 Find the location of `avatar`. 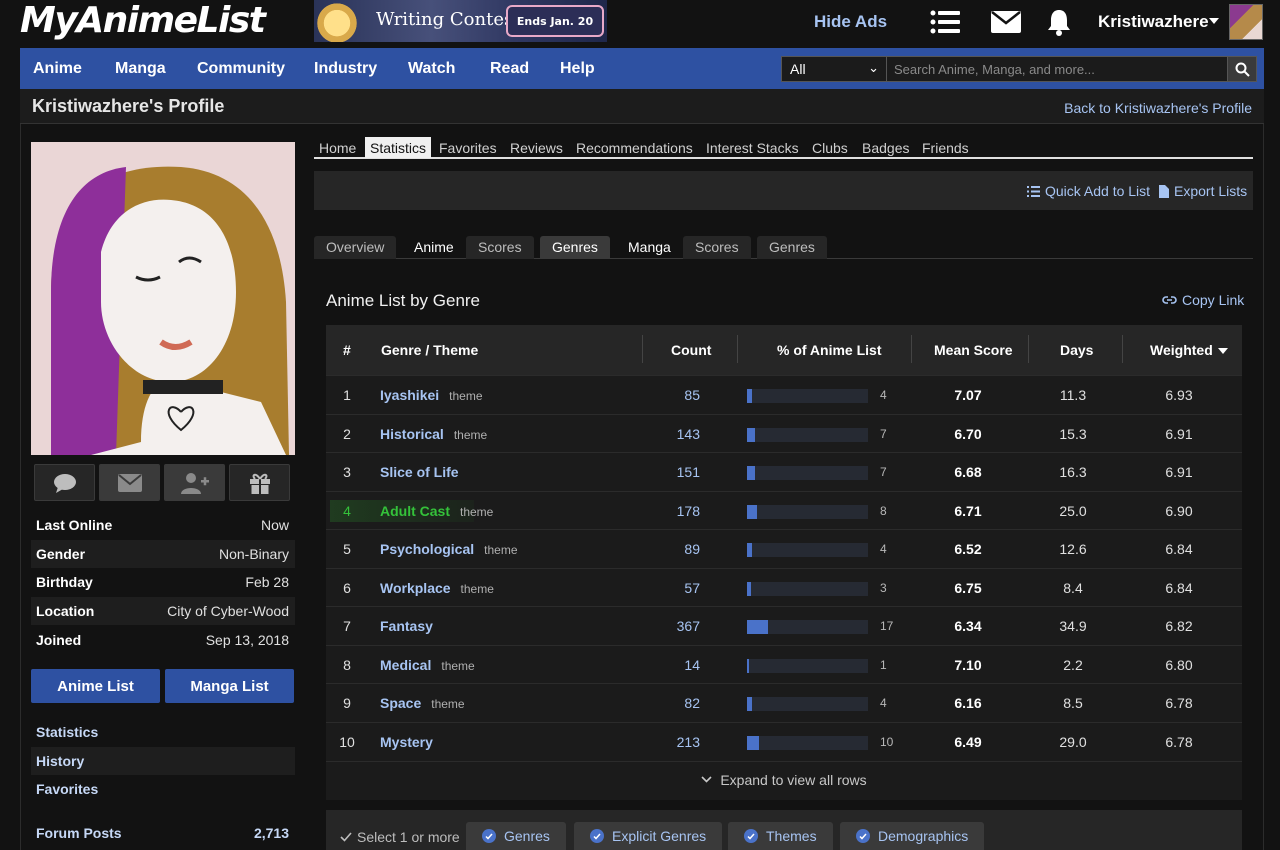

avatar is located at coordinates (1246, 22).